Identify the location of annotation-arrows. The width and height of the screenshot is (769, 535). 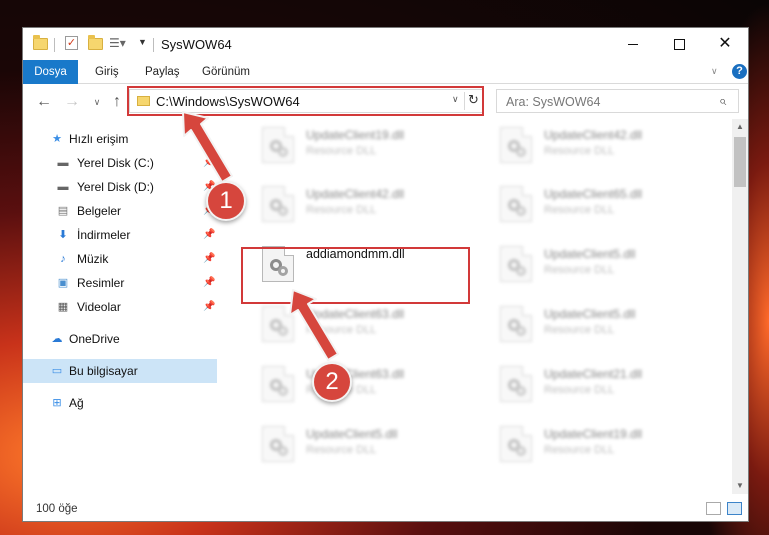
(260, 236).